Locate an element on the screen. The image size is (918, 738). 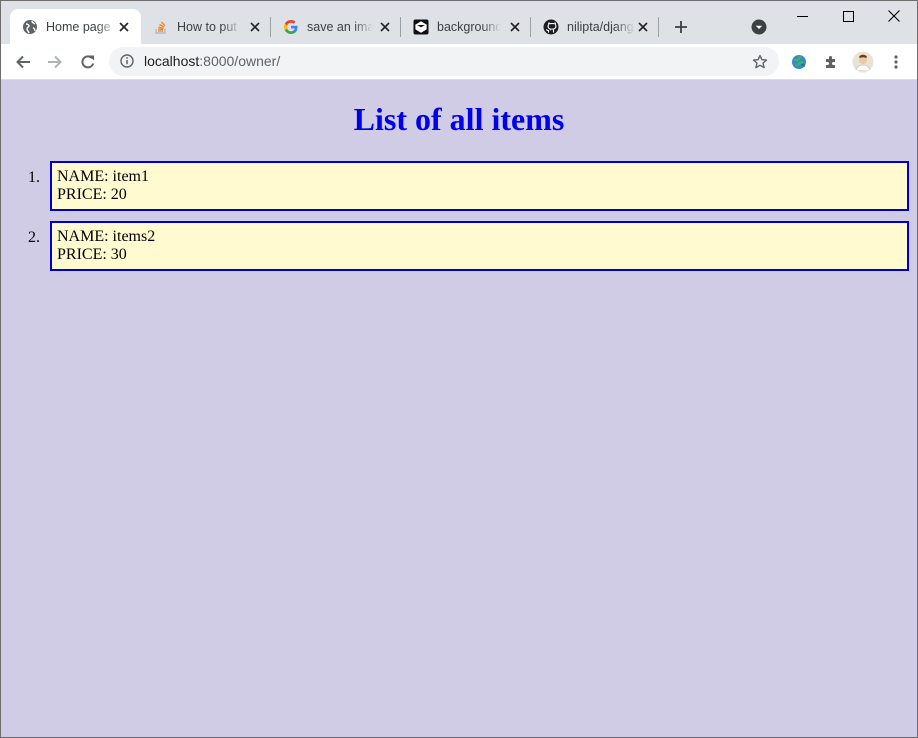
globe-icon is located at coordinates (30, 27).